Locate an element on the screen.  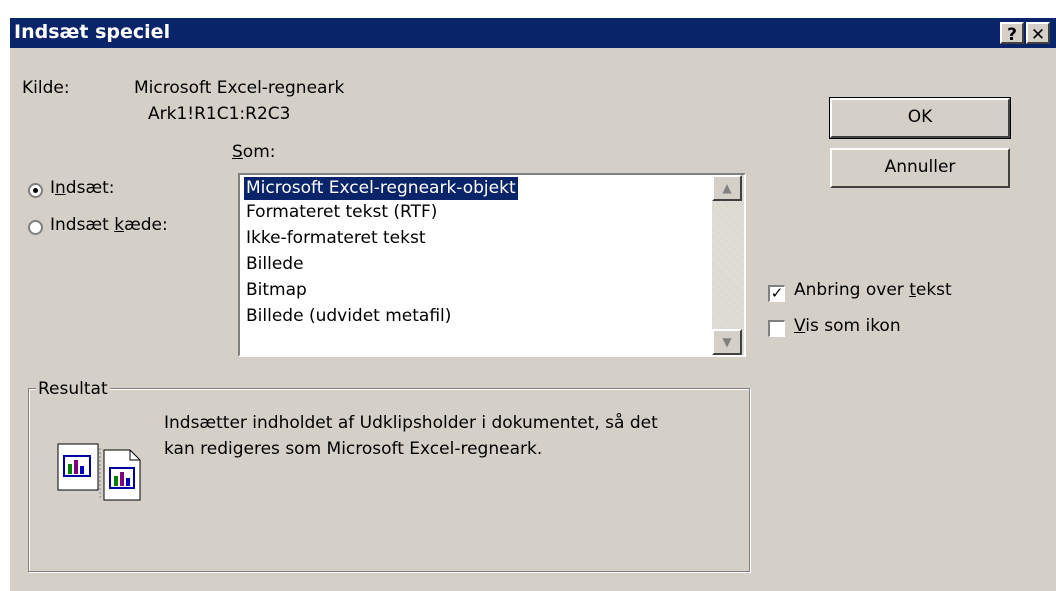
list-item: Bitmap is located at coordinates (276, 290).